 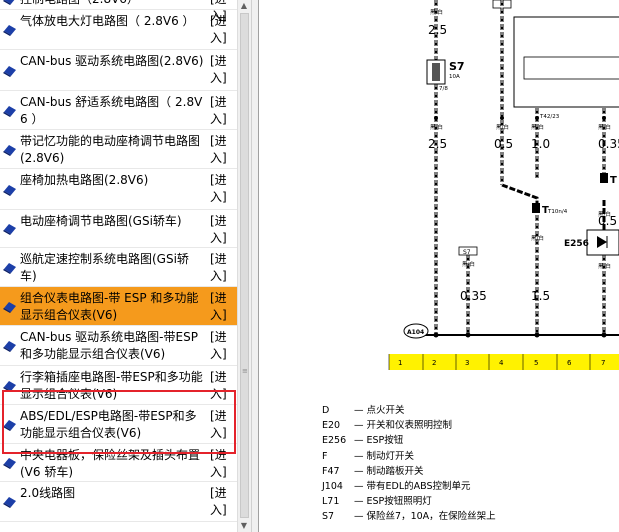 I want to click on list-item-label: 电动座椅调节电路图(GSi轿车), so click(x=101, y=221).